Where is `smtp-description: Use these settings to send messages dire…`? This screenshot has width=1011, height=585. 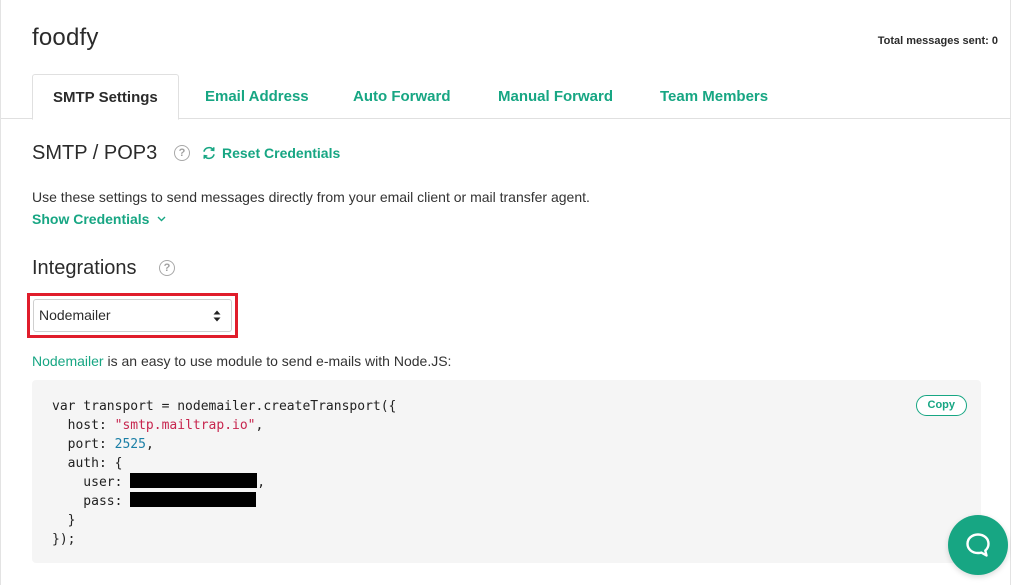 smtp-description: Use these settings to send messages dire… is located at coordinates (311, 197).